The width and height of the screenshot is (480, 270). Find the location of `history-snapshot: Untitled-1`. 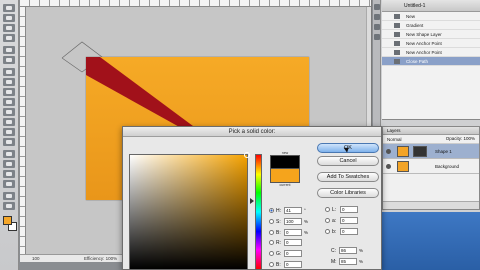

history-snapshot: Untitled-1 is located at coordinates (431, 6).